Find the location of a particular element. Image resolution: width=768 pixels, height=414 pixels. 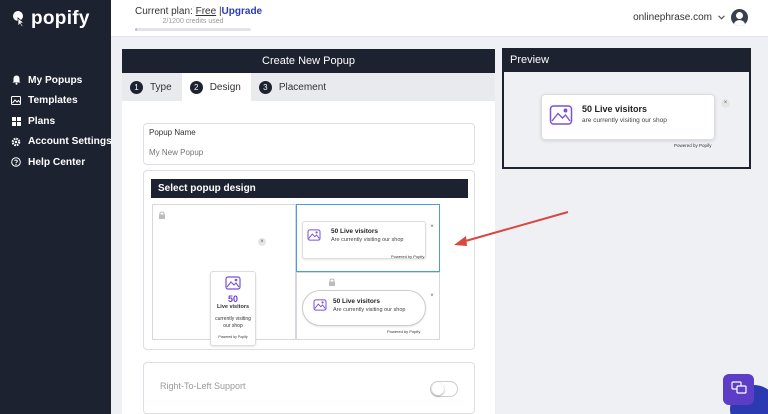

sidebar-item-label: My Popups is located at coordinates (55, 80).